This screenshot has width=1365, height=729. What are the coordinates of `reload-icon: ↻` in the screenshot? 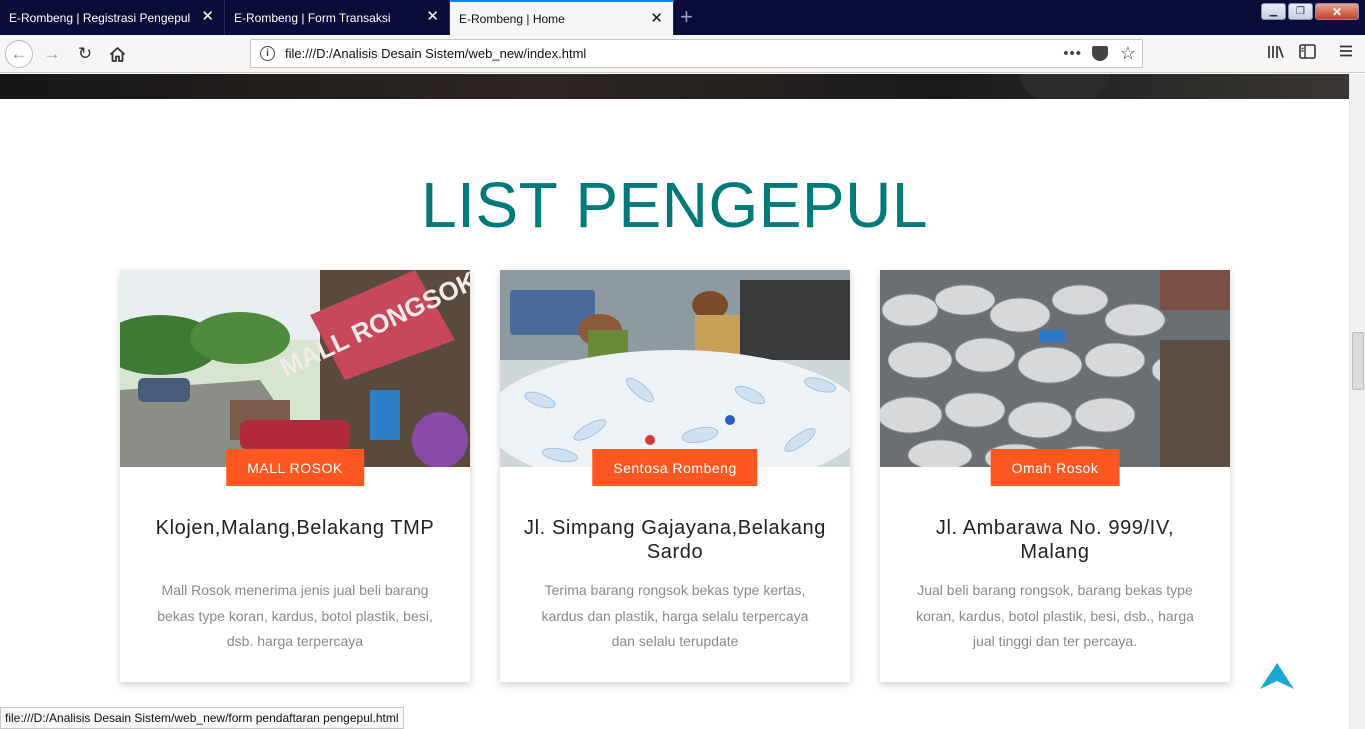 It's located at (85, 54).